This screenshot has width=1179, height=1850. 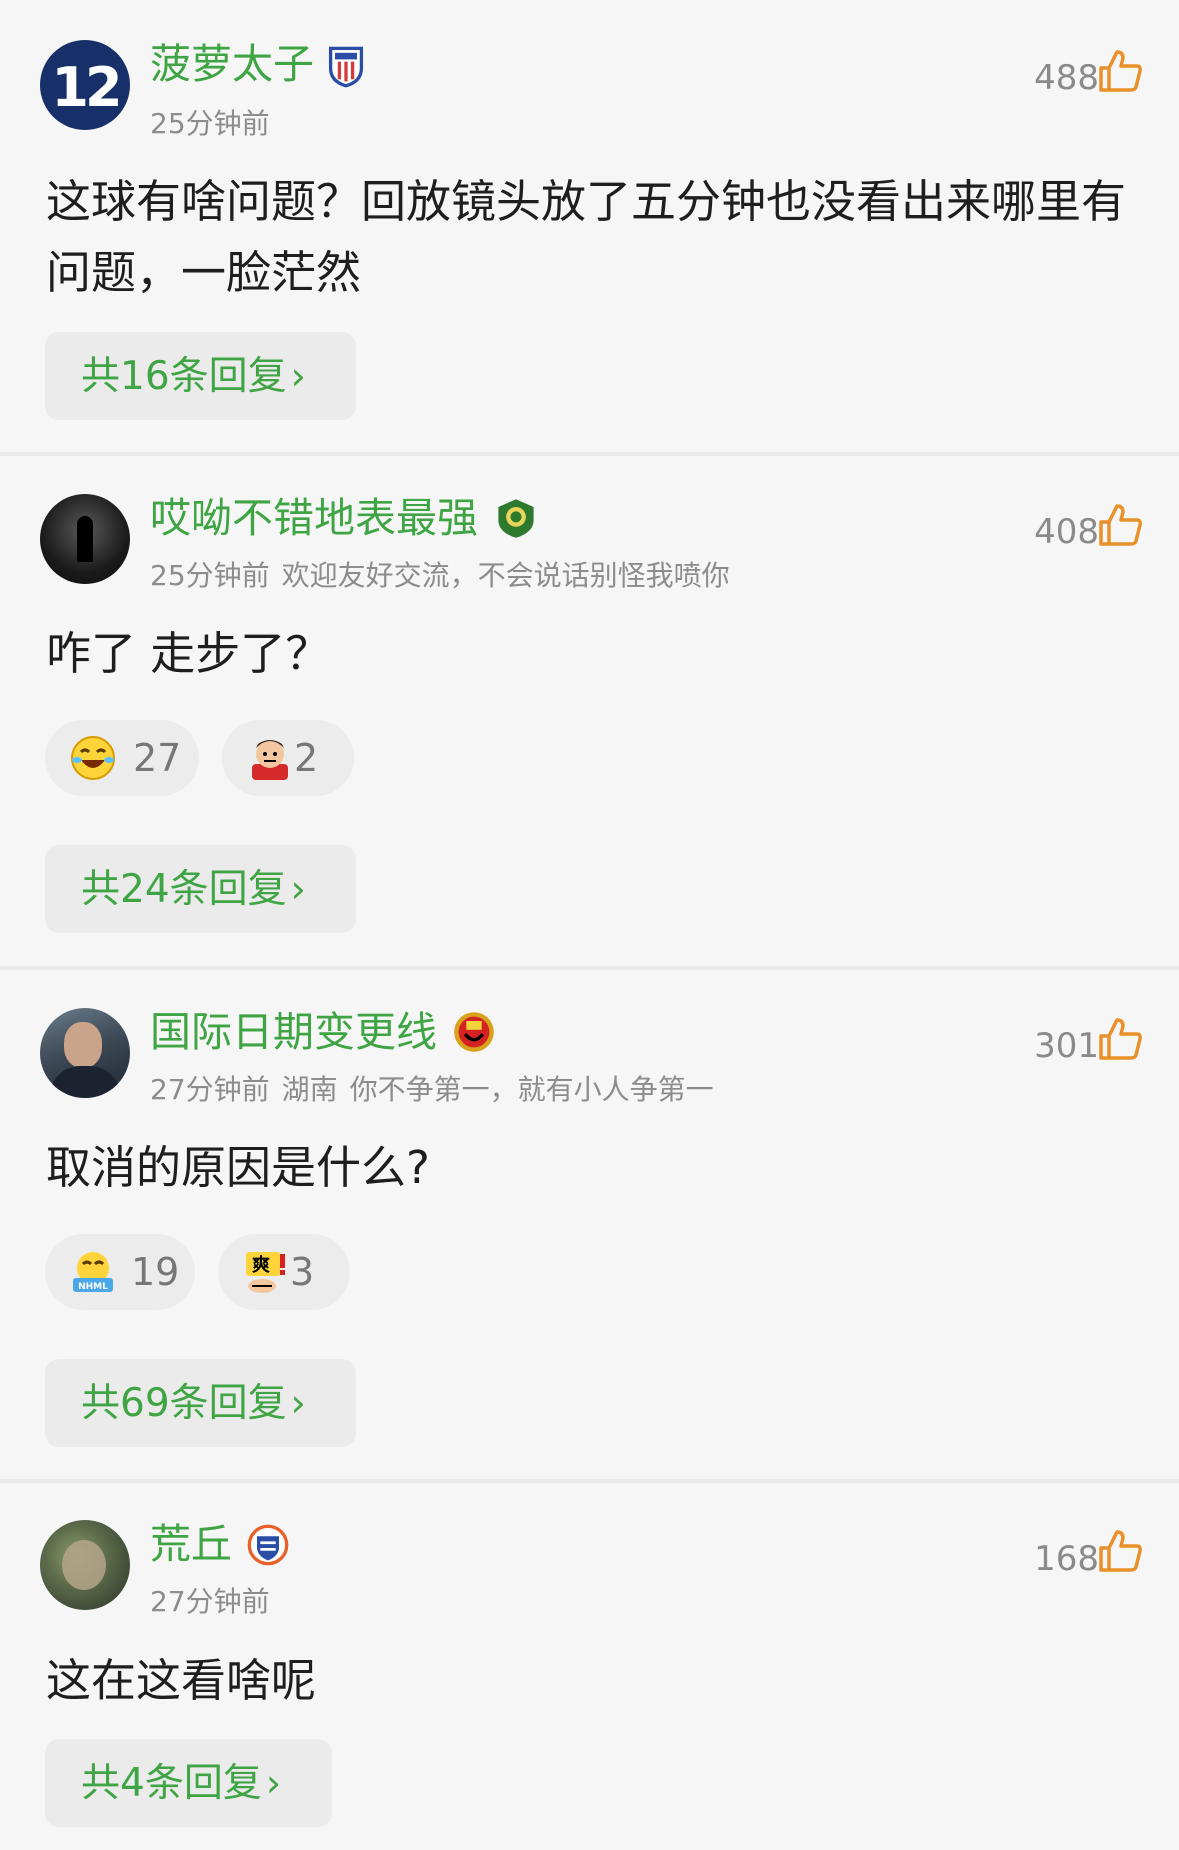 I want to click on reaction-pill: 27, so click(x=122, y=758).